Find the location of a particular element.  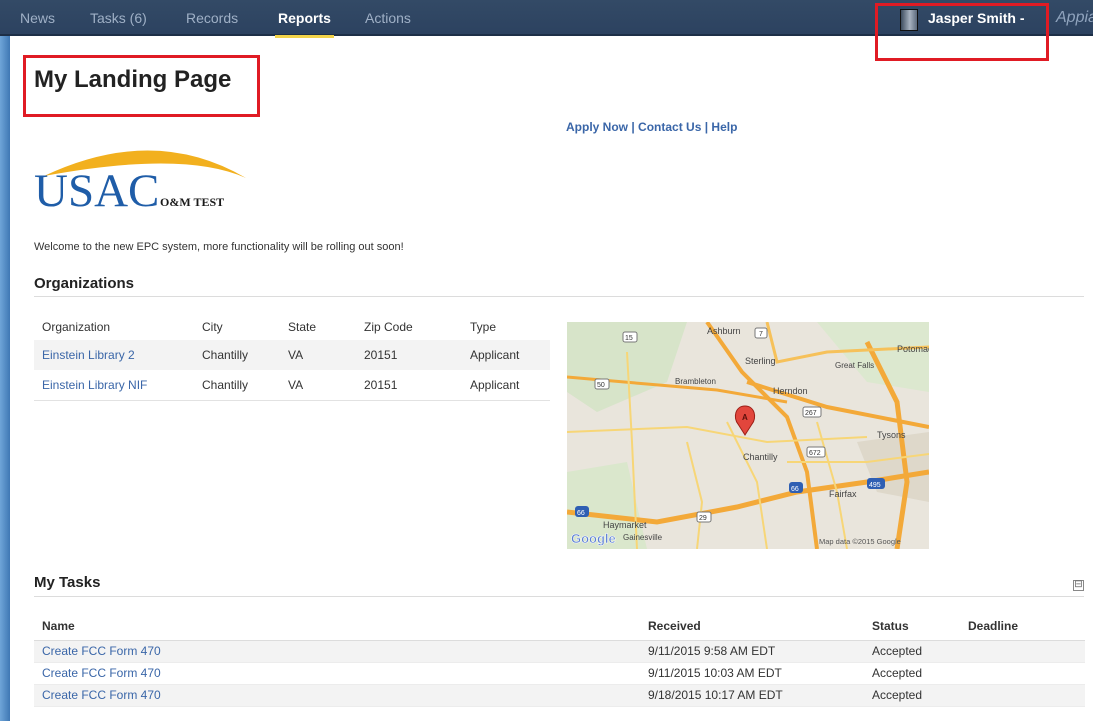

table-header-row: Organization City State Zip Code Type is located at coordinates (292, 327).